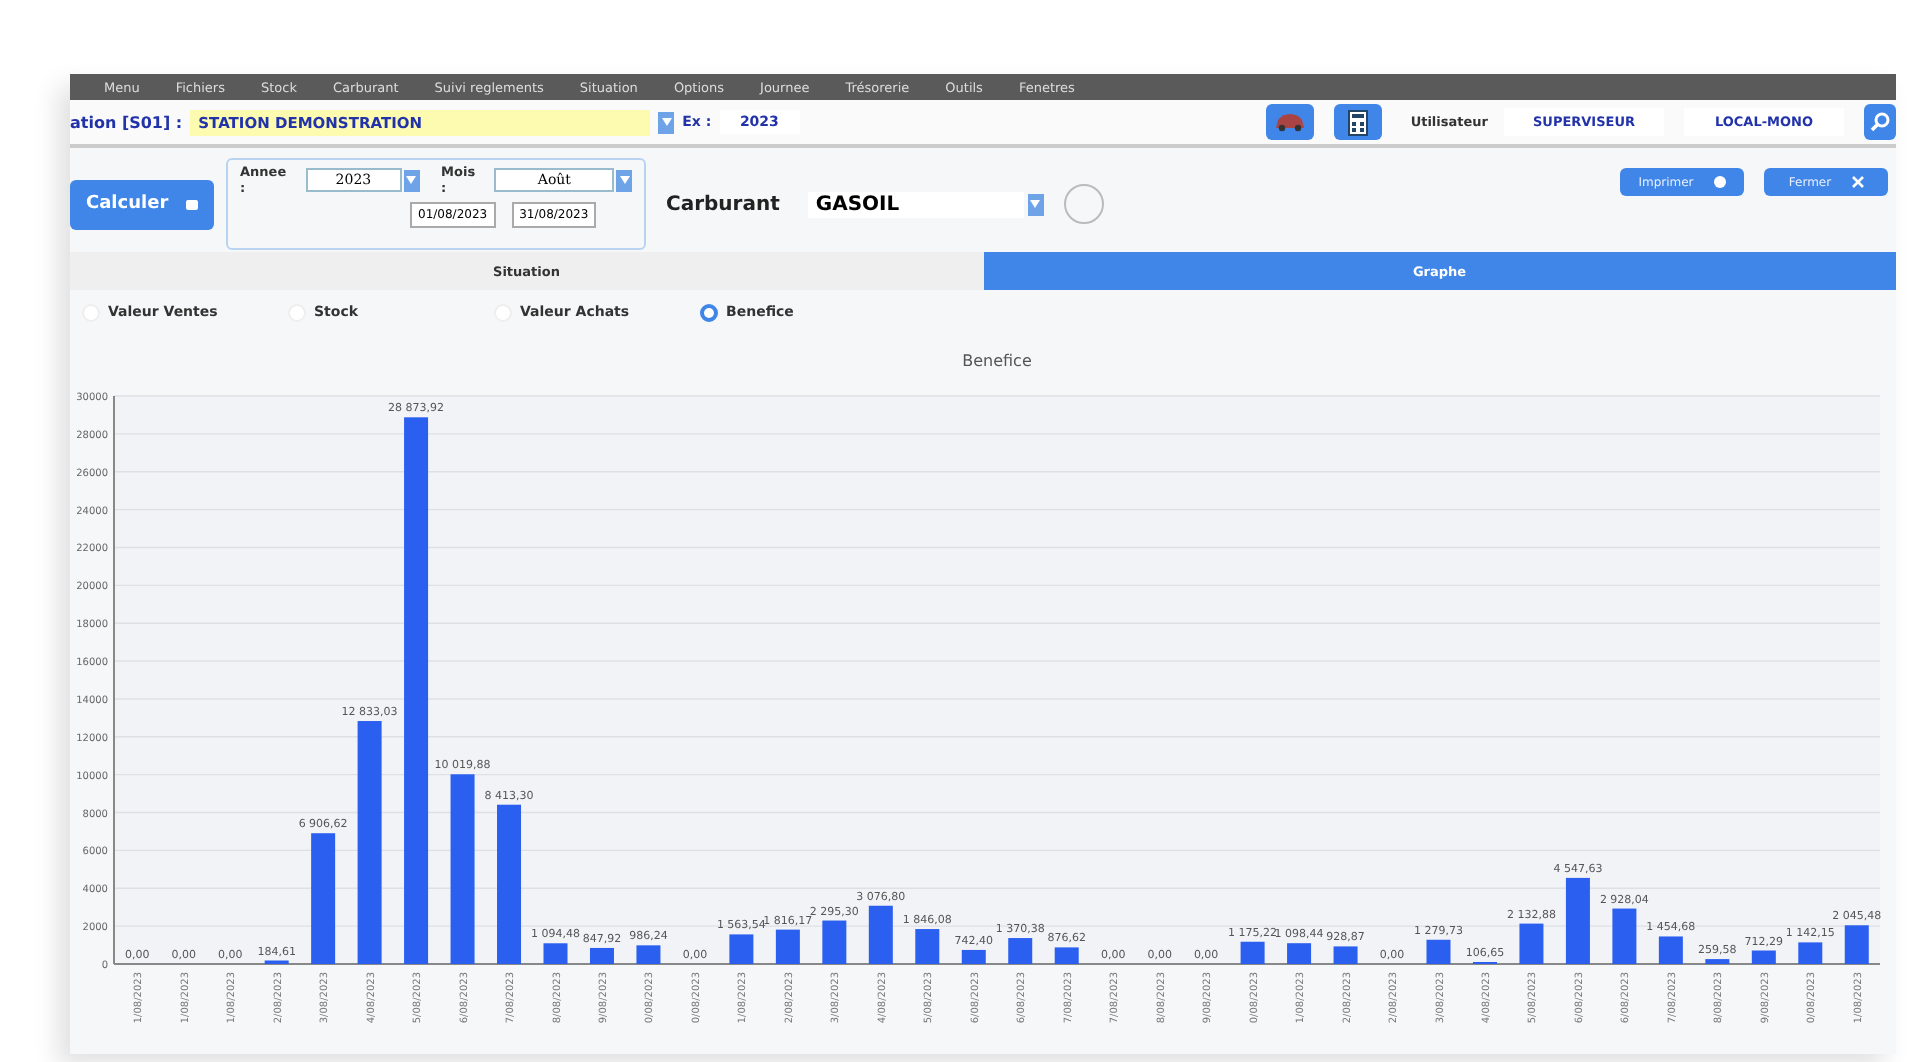 The height and width of the screenshot is (1062, 1922). I want to click on search-button, so click(1880, 122).